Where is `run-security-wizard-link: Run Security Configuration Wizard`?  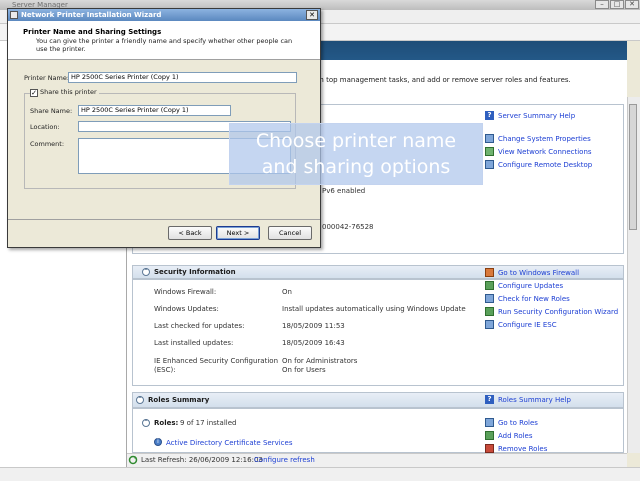 run-security-wizard-link: Run Security Configuration Wizard is located at coordinates (558, 312).